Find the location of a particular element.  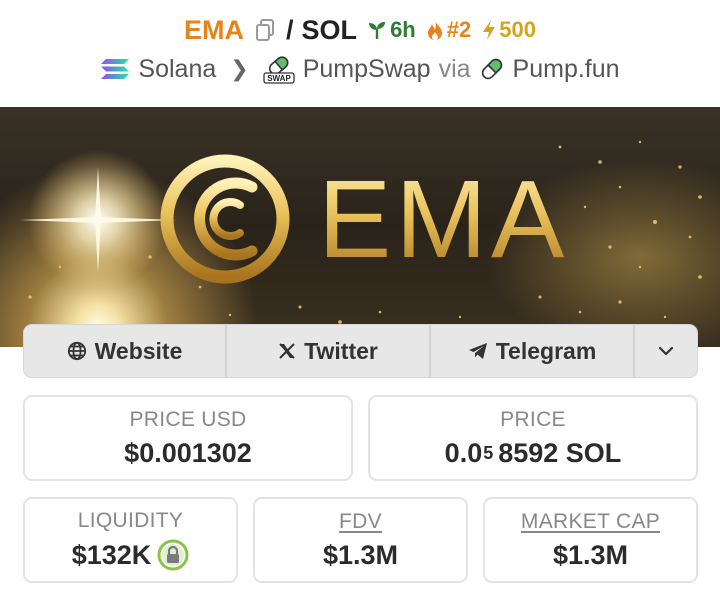

fdv-label: FDV is located at coordinates (360, 522).